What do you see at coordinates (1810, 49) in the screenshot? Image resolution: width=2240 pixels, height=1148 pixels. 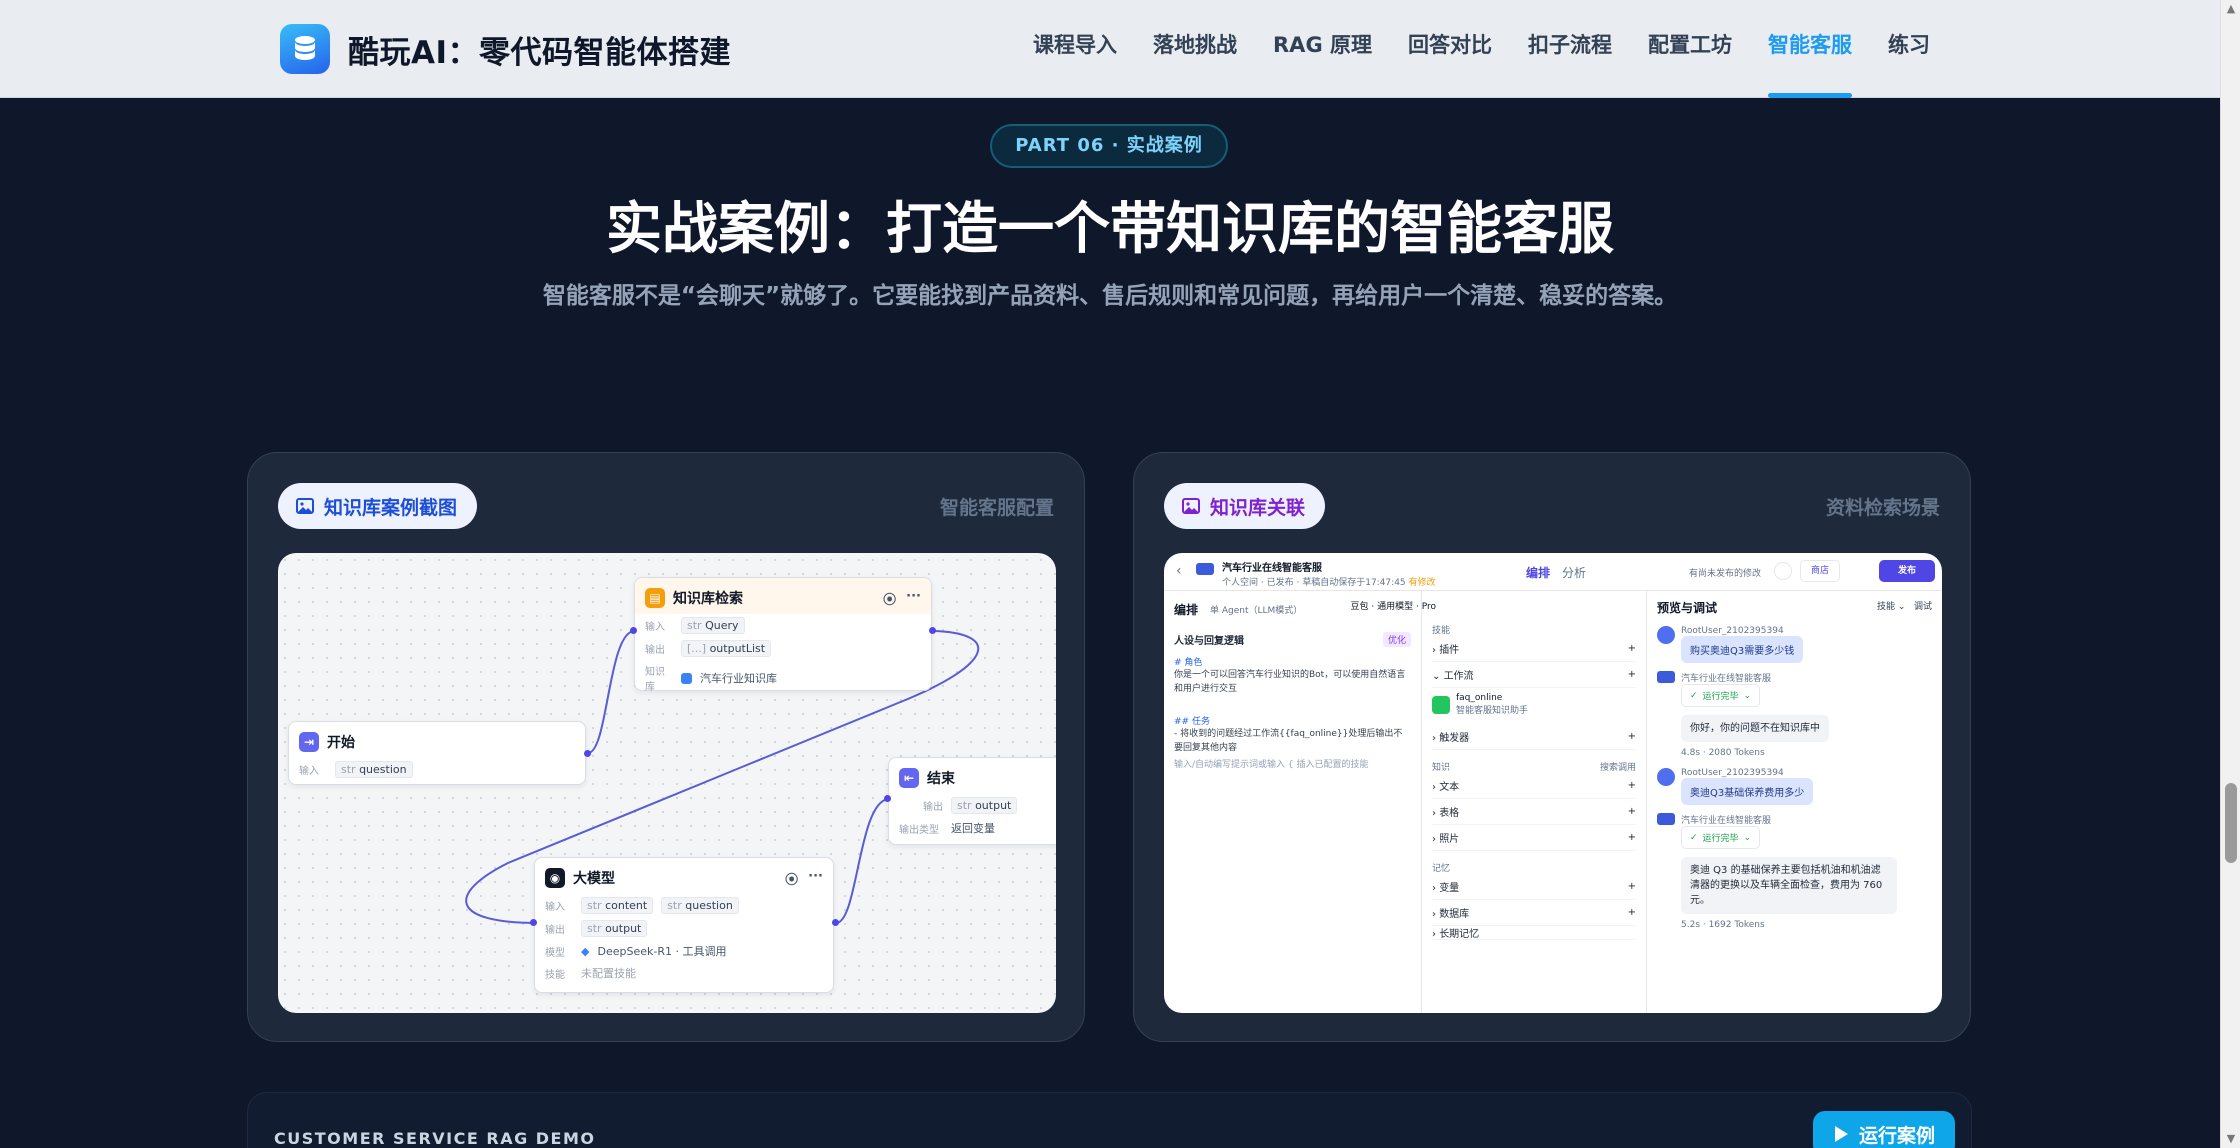 I see `nav-item-customer-service: 智能客服` at bounding box center [1810, 49].